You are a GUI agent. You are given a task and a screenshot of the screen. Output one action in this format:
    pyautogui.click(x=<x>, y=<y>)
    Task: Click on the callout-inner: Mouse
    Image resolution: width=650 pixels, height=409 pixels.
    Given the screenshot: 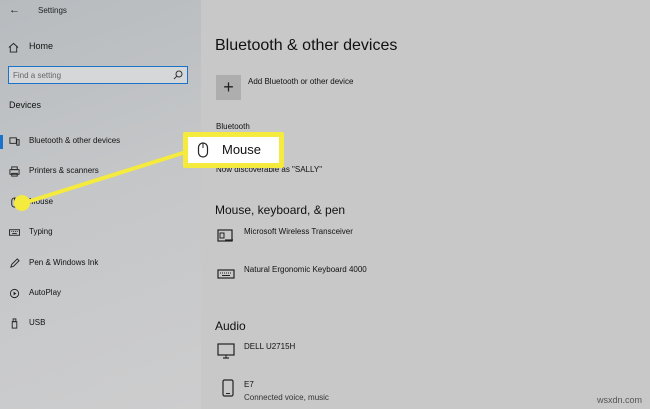 What is the action you would take?
    pyautogui.click(x=233, y=150)
    